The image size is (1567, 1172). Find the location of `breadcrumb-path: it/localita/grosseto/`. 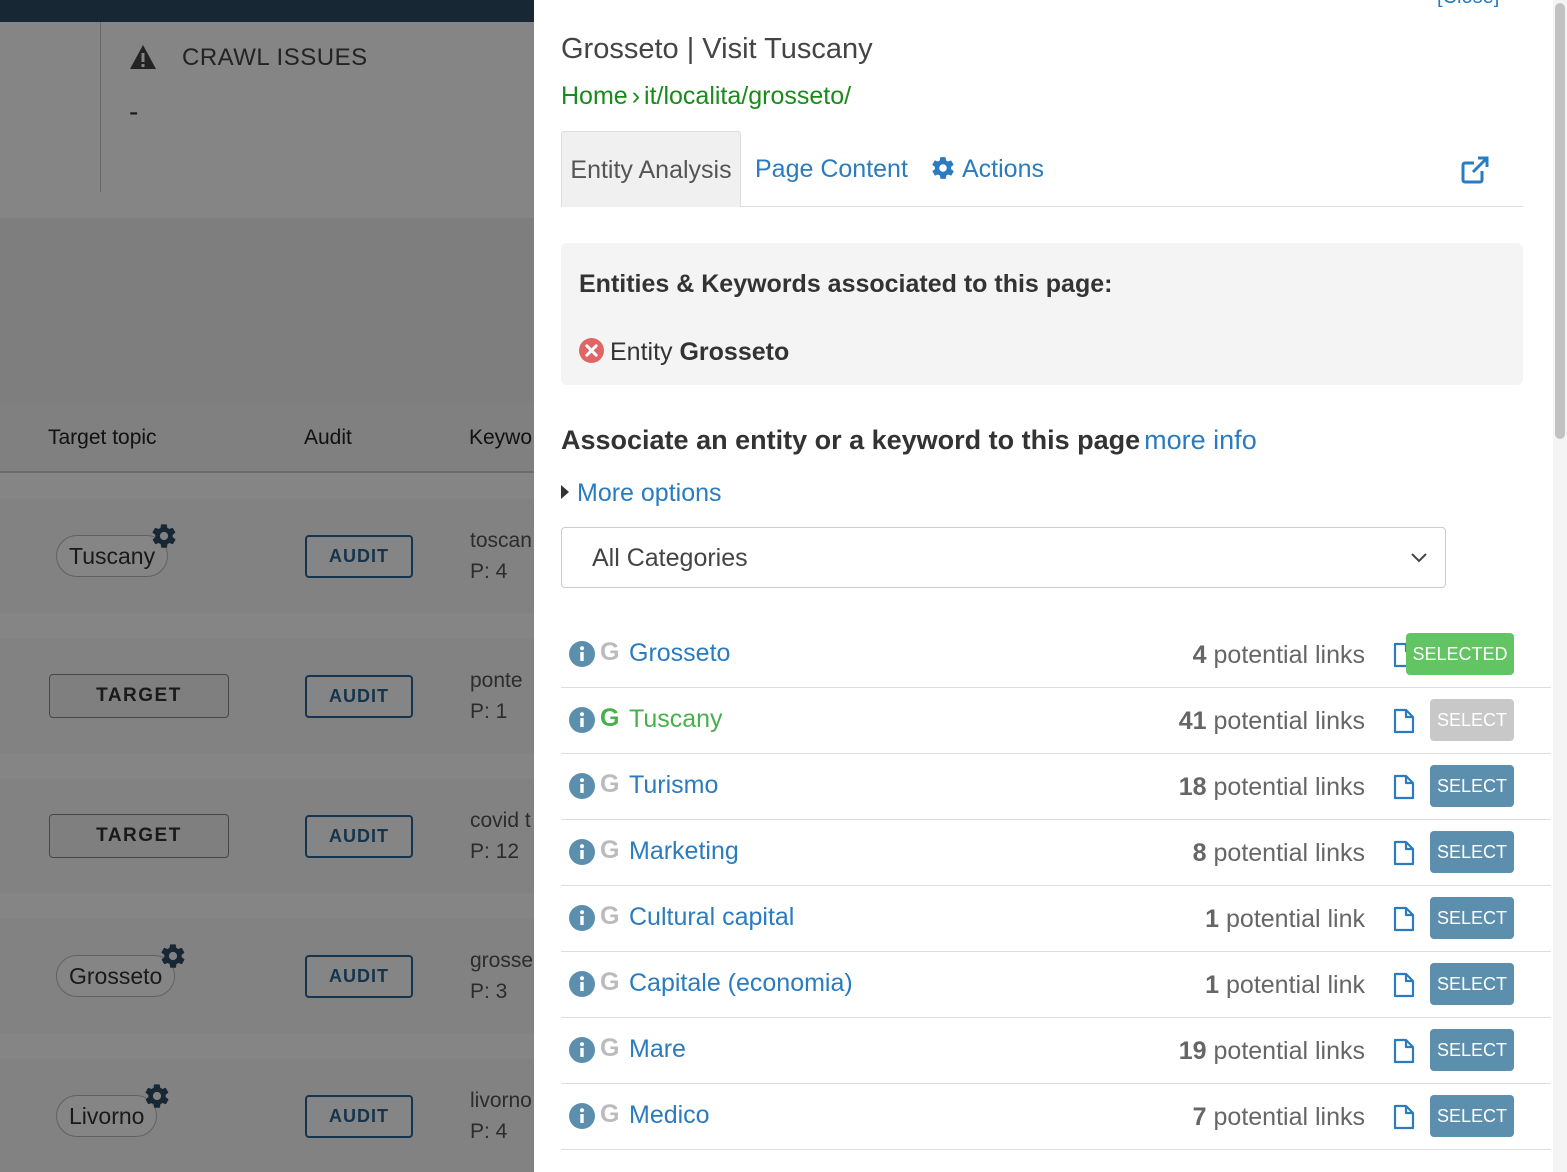

breadcrumb-path: it/localita/grosseto/ is located at coordinates (748, 96).